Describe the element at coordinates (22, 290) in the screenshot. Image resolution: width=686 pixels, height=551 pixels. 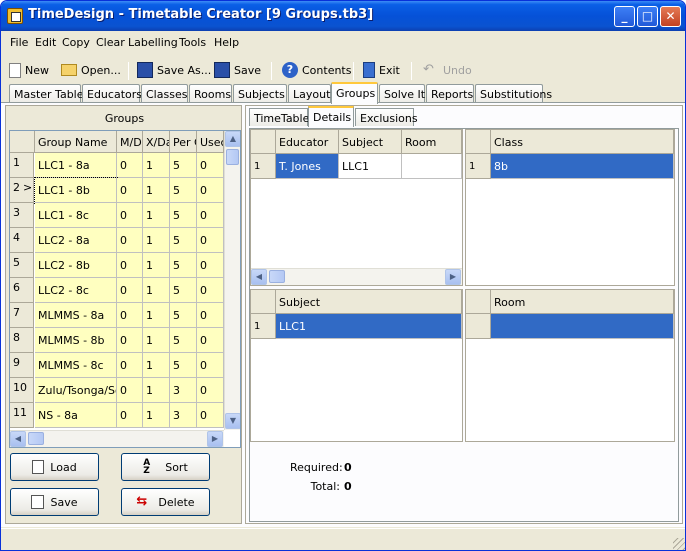
I see `row-header: 6` at that location.